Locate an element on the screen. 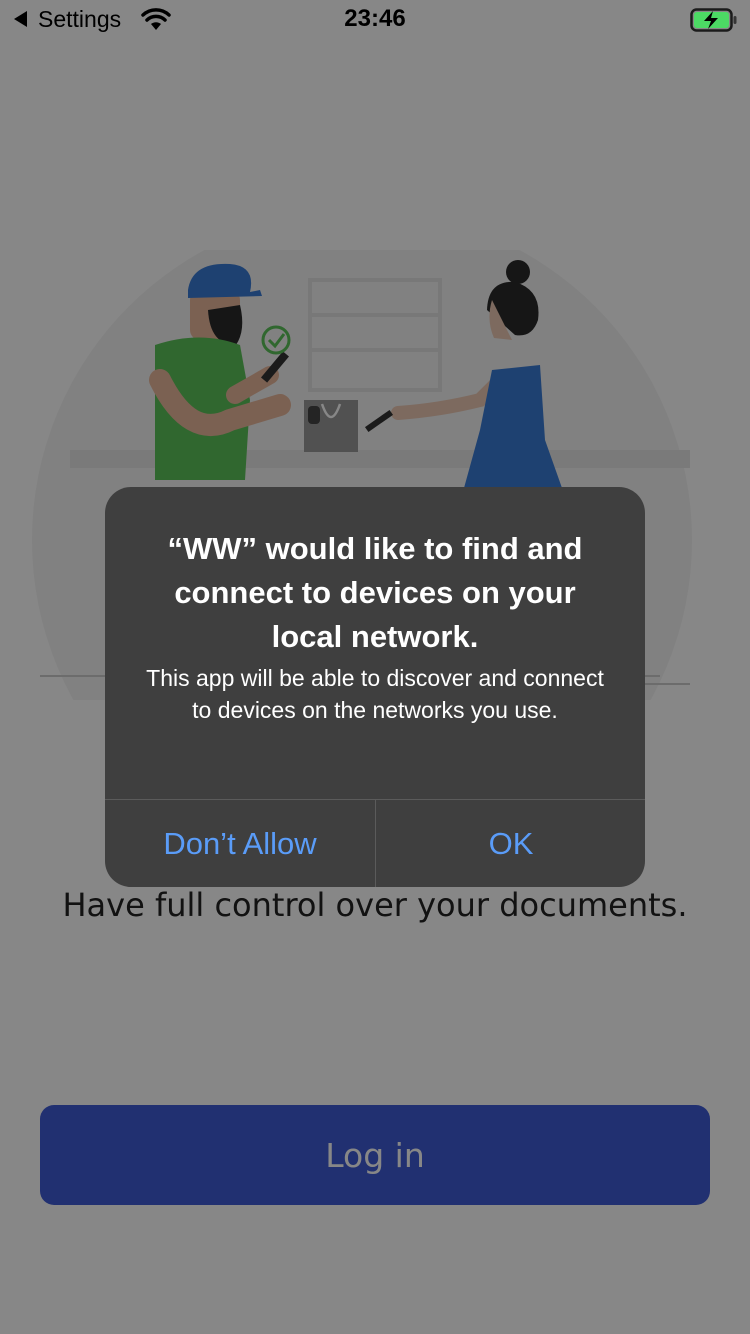  ok-button: OK is located at coordinates (510, 843).